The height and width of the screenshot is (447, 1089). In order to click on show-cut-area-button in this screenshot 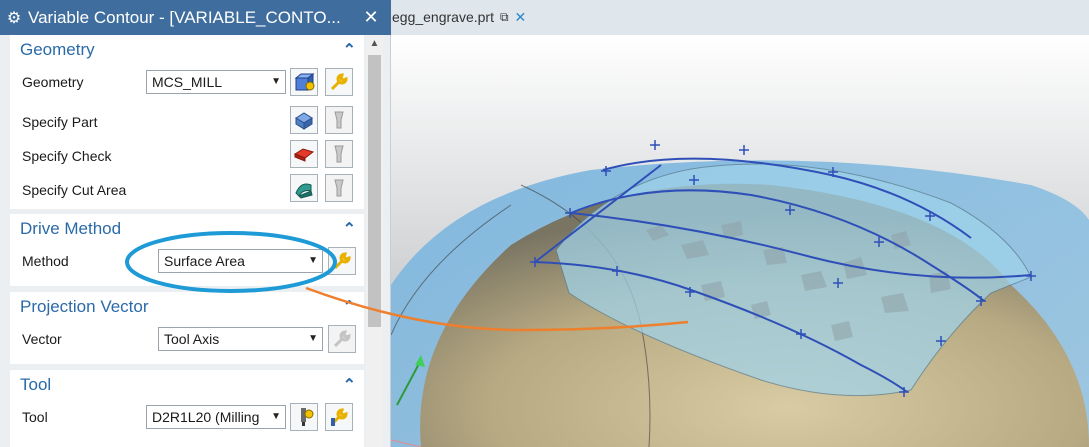, I will do `click(339, 188)`.